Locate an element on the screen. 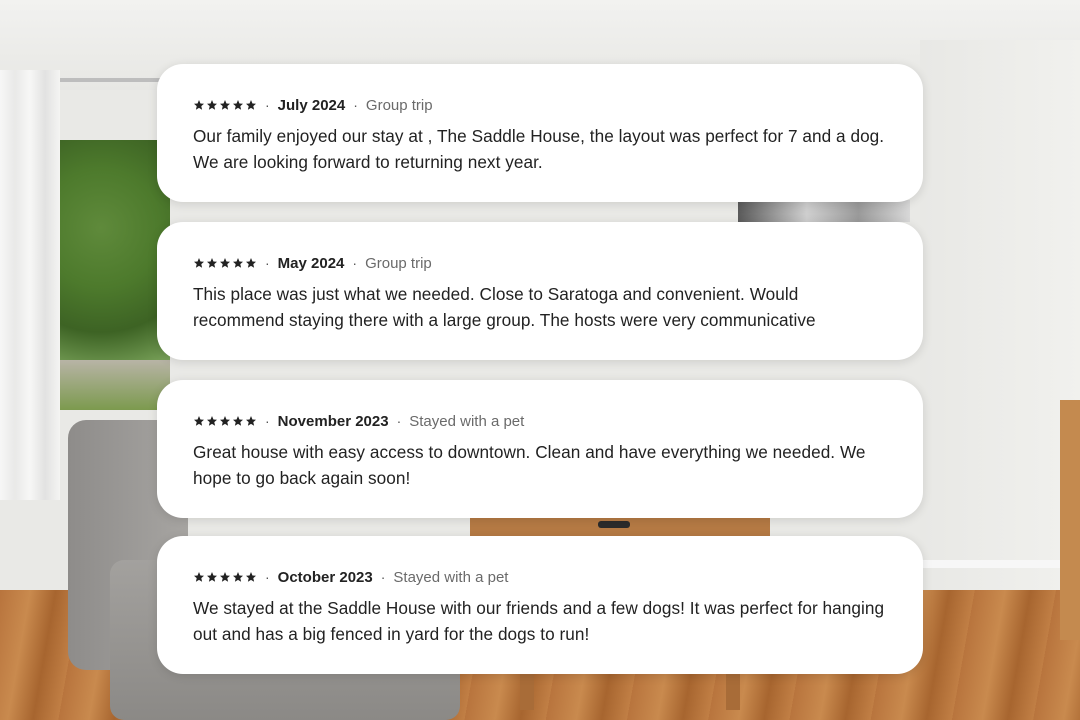  cabinet is located at coordinates (1070, 520).